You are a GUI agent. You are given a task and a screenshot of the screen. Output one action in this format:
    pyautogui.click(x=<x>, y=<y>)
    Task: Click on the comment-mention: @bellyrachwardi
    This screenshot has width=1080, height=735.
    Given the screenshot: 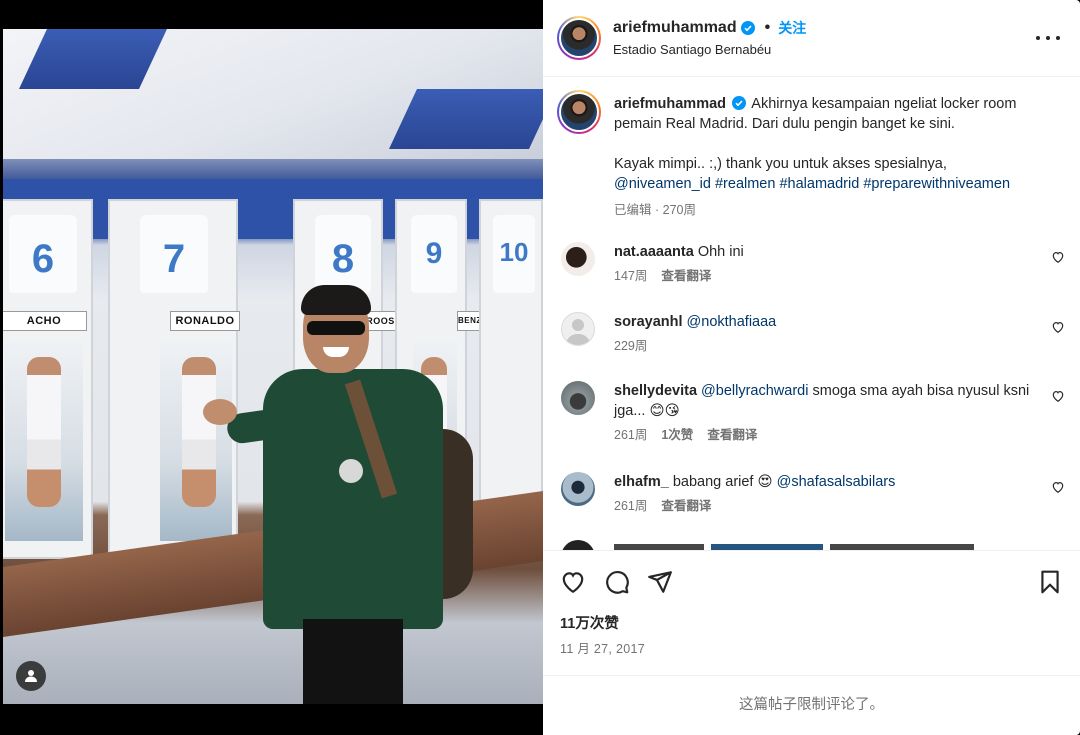 What is the action you would take?
    pyautogui.click(x=754, y=391)
    